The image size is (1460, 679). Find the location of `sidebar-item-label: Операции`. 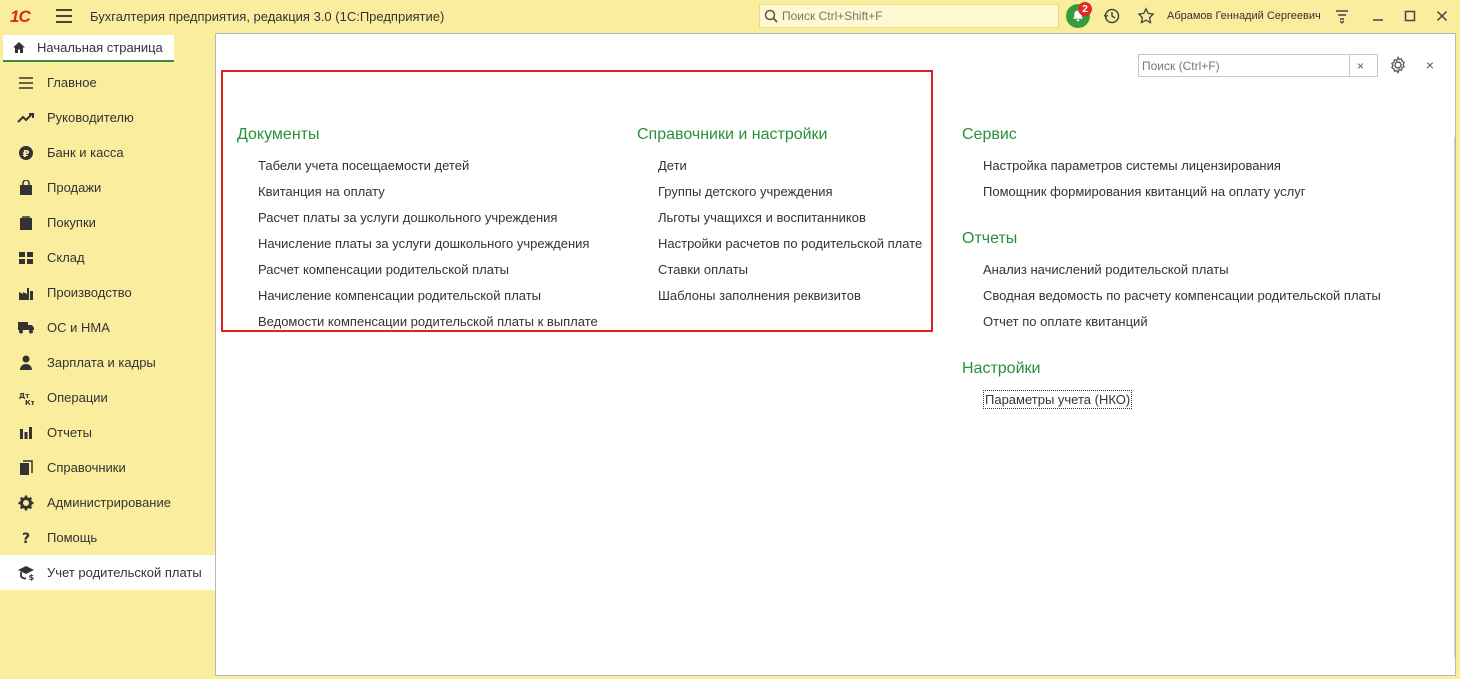

sidebar-item-label: Операции is located at coordinates (77, 397).